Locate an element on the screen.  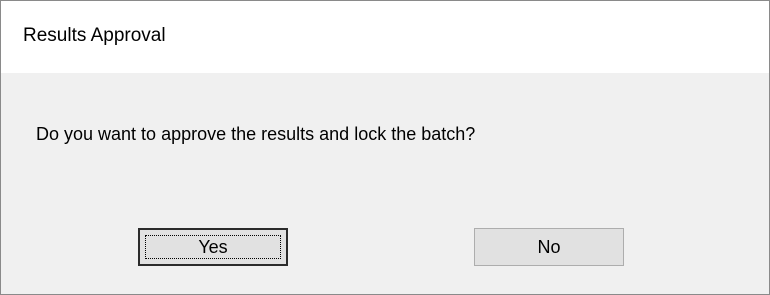
dialog-title: Results Approval is located at coordinates (94, 35).